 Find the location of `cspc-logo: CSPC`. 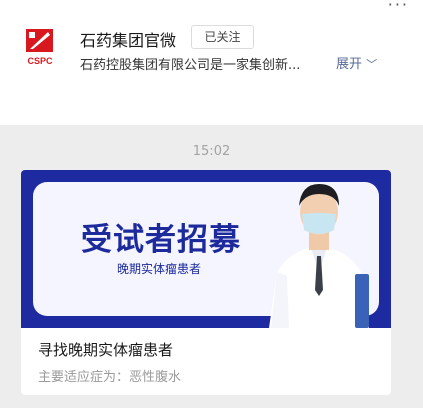

cspc-logo: CSPC is located at coordinates (40, 47).